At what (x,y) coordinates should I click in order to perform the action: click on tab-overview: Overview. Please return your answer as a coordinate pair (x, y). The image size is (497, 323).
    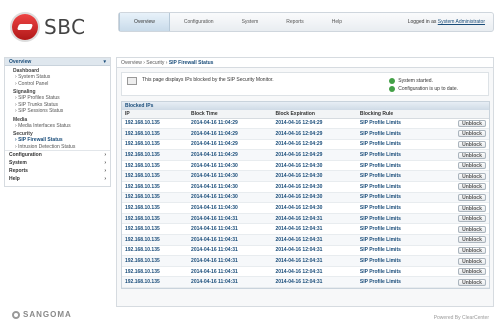
    Looking at the image, I should click on (144, 22).